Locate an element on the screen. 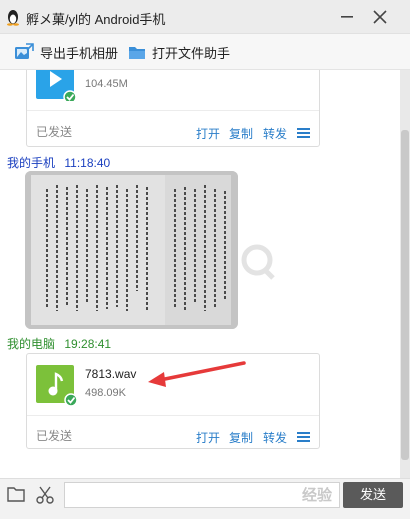  message-input is located at coordinates (202, 495).